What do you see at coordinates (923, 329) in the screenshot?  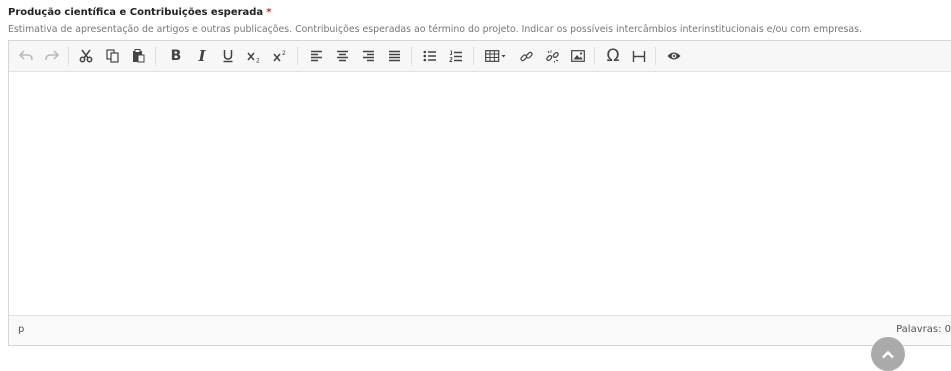 I see `word-count: Palavras: 0` at bounding box center [923, 329].